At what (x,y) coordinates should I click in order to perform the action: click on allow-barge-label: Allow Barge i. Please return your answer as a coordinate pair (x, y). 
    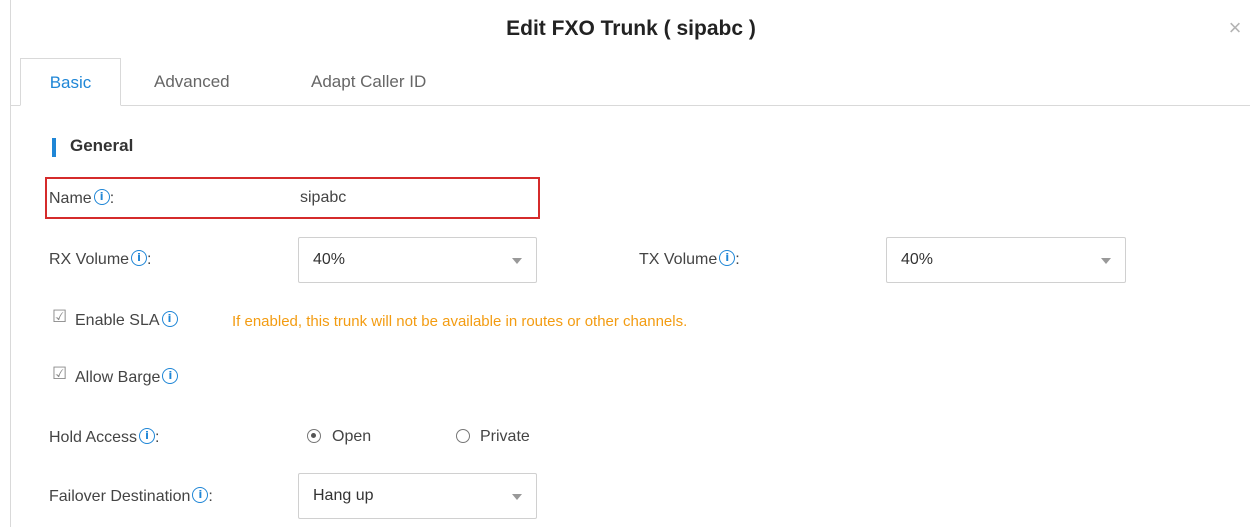
    Looking at the image, I should click on (127, 377).